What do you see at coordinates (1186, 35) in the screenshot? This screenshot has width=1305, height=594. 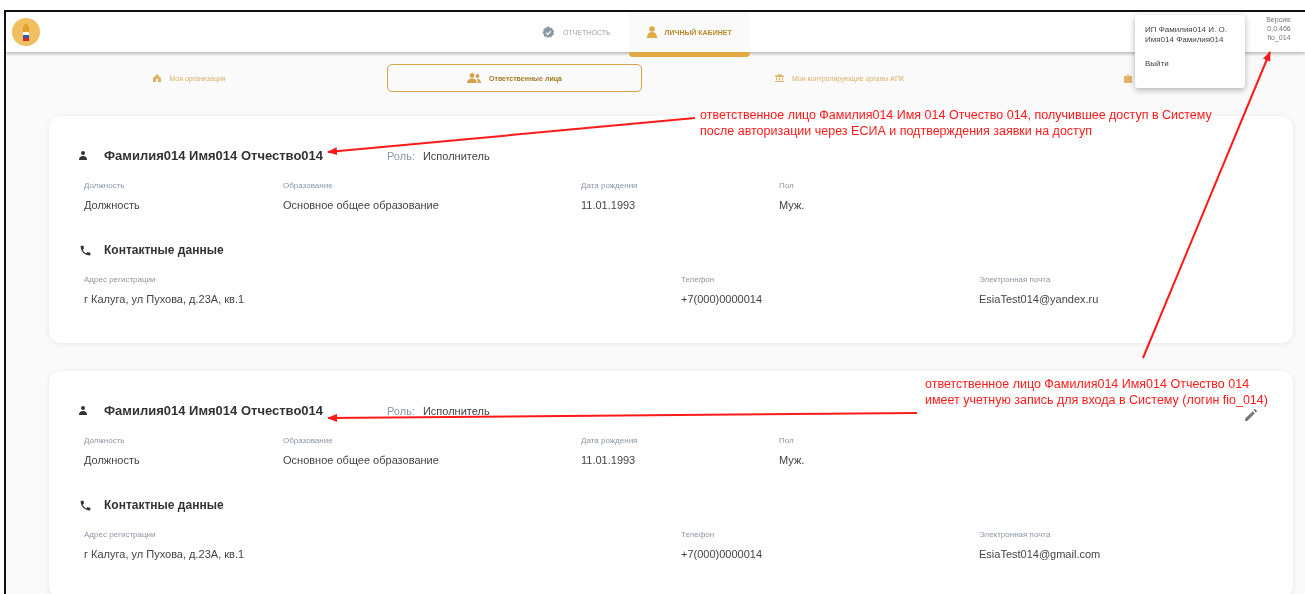 I see `user-name: ИП Фамилия014 И. О. Имя014 Фамилия014` at bounding box center [1186, 35].